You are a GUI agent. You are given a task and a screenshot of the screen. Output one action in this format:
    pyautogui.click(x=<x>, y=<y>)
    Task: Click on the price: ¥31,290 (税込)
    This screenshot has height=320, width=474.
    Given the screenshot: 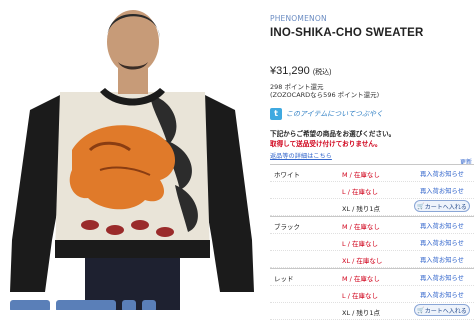 What is the action you would take?
    pyautogui.click(x=301, y=71)
    